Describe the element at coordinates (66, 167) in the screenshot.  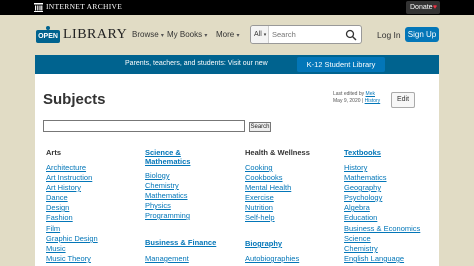
I see `subject-link: Architecture` at that location.